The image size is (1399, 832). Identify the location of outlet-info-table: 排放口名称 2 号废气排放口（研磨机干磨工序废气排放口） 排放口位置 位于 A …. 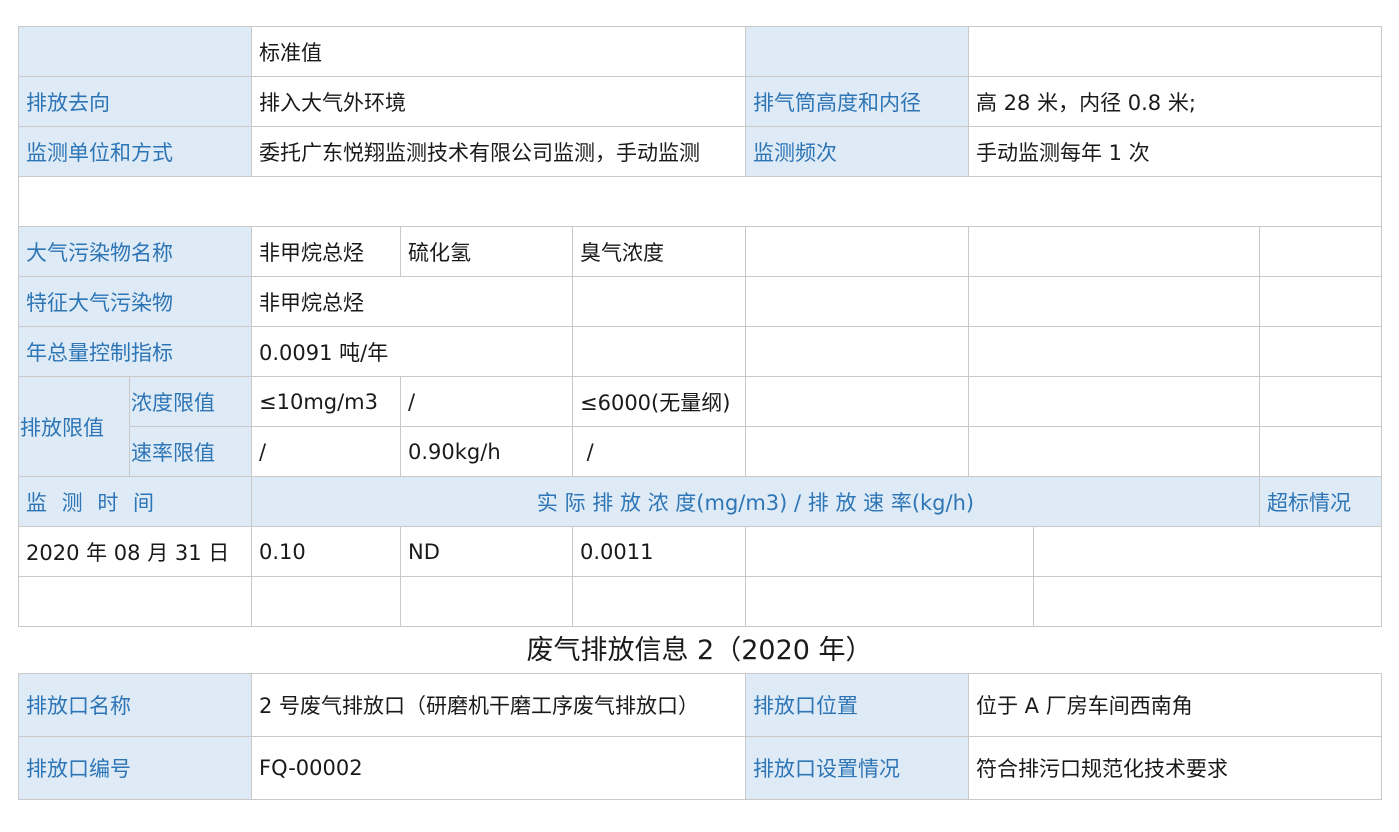
(700, 736).